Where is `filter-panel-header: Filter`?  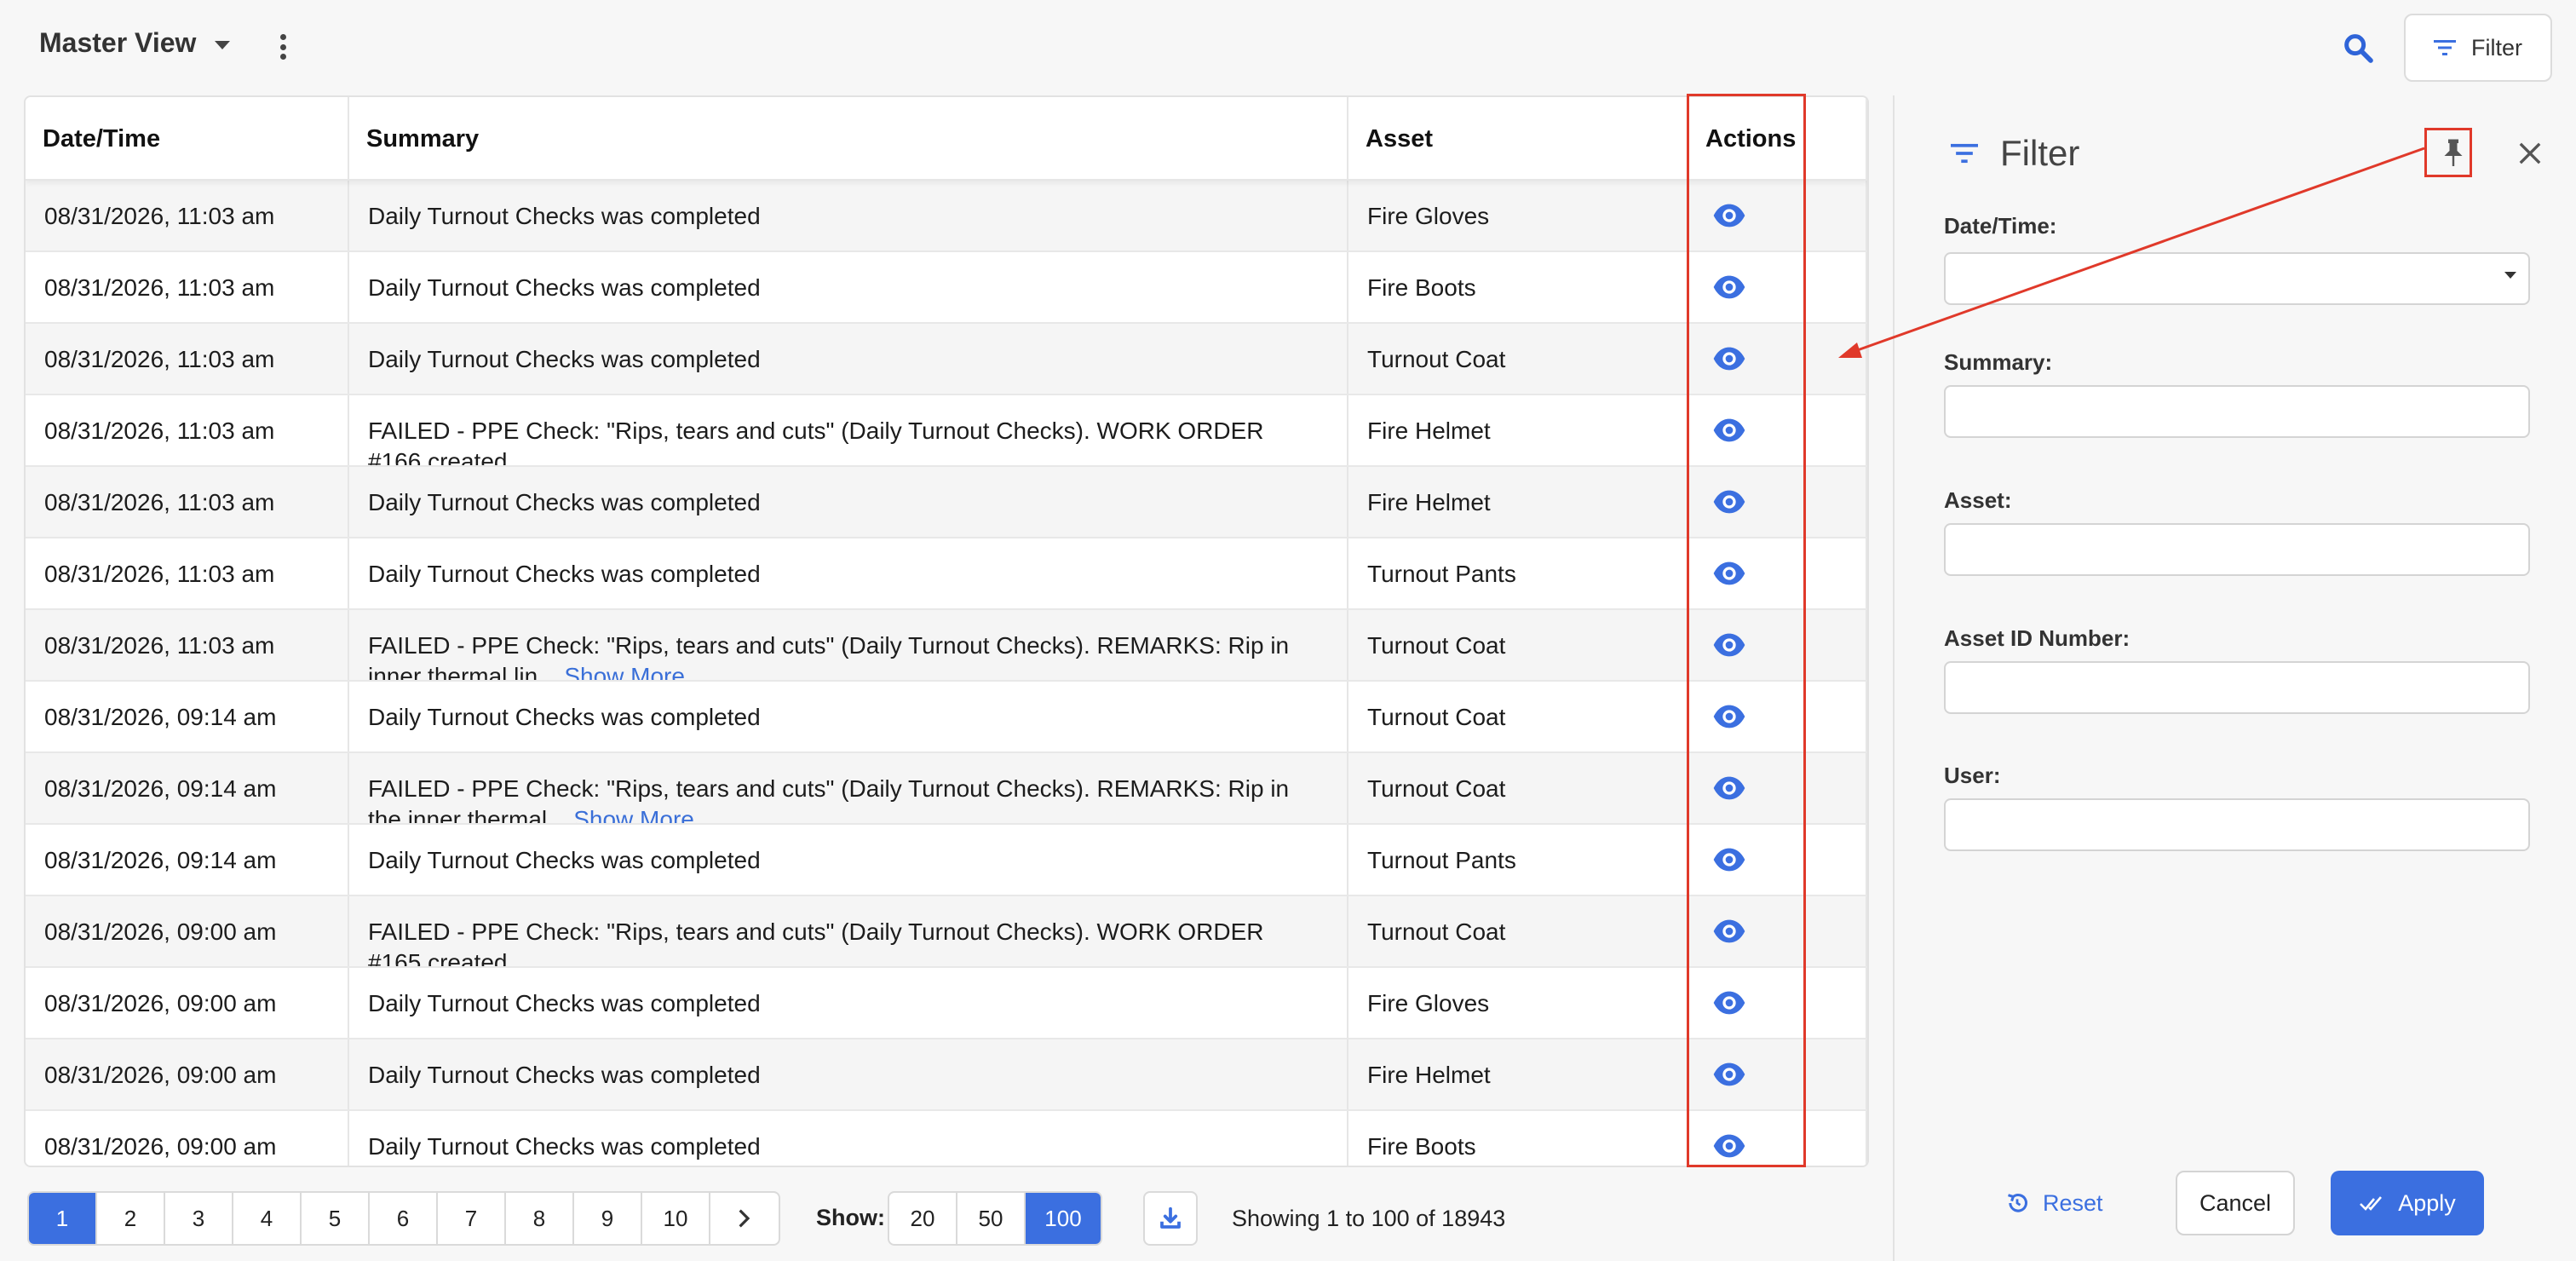
filter-panel-header: Filter is located at coordinates (2015, 153).